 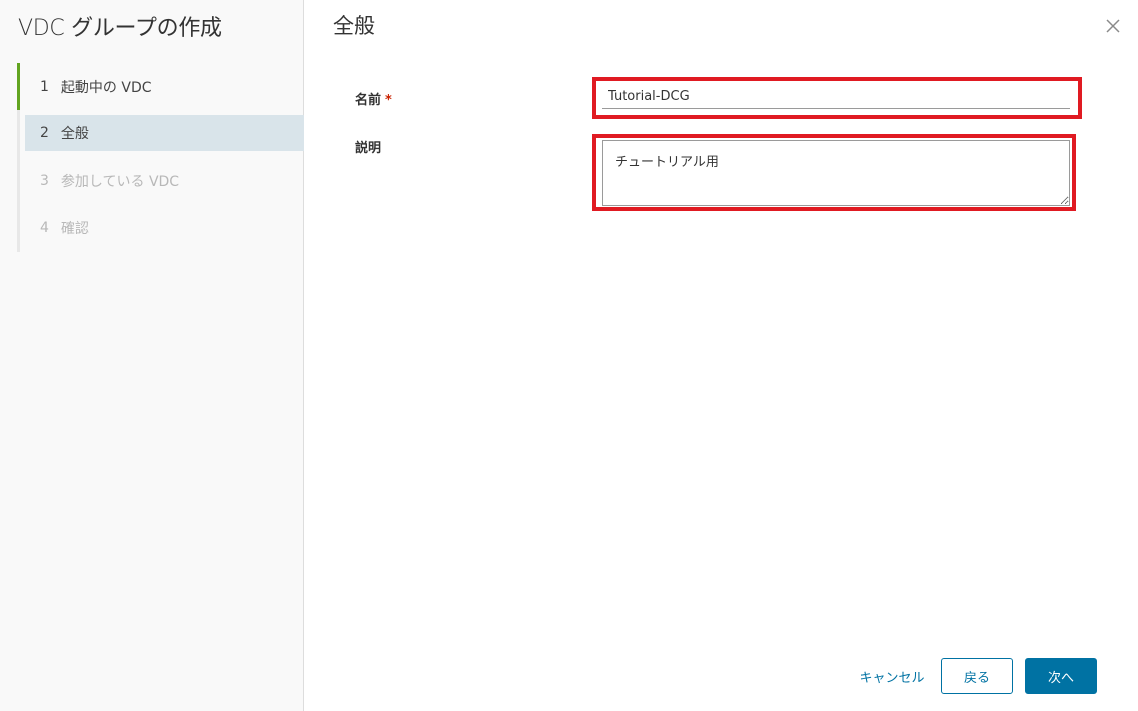 I want to click on step-label: 全般, so click(x=74, y=134).